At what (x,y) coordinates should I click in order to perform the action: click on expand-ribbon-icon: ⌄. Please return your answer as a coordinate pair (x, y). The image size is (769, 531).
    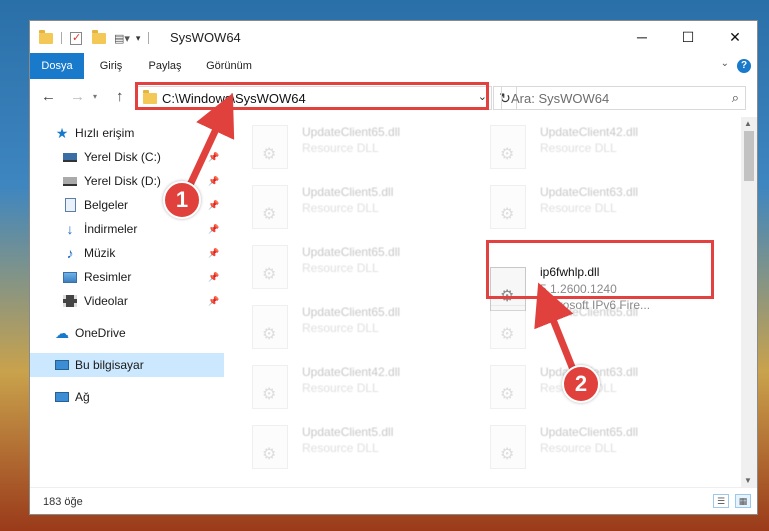
    Looking at the image, I should click on (725, 63).